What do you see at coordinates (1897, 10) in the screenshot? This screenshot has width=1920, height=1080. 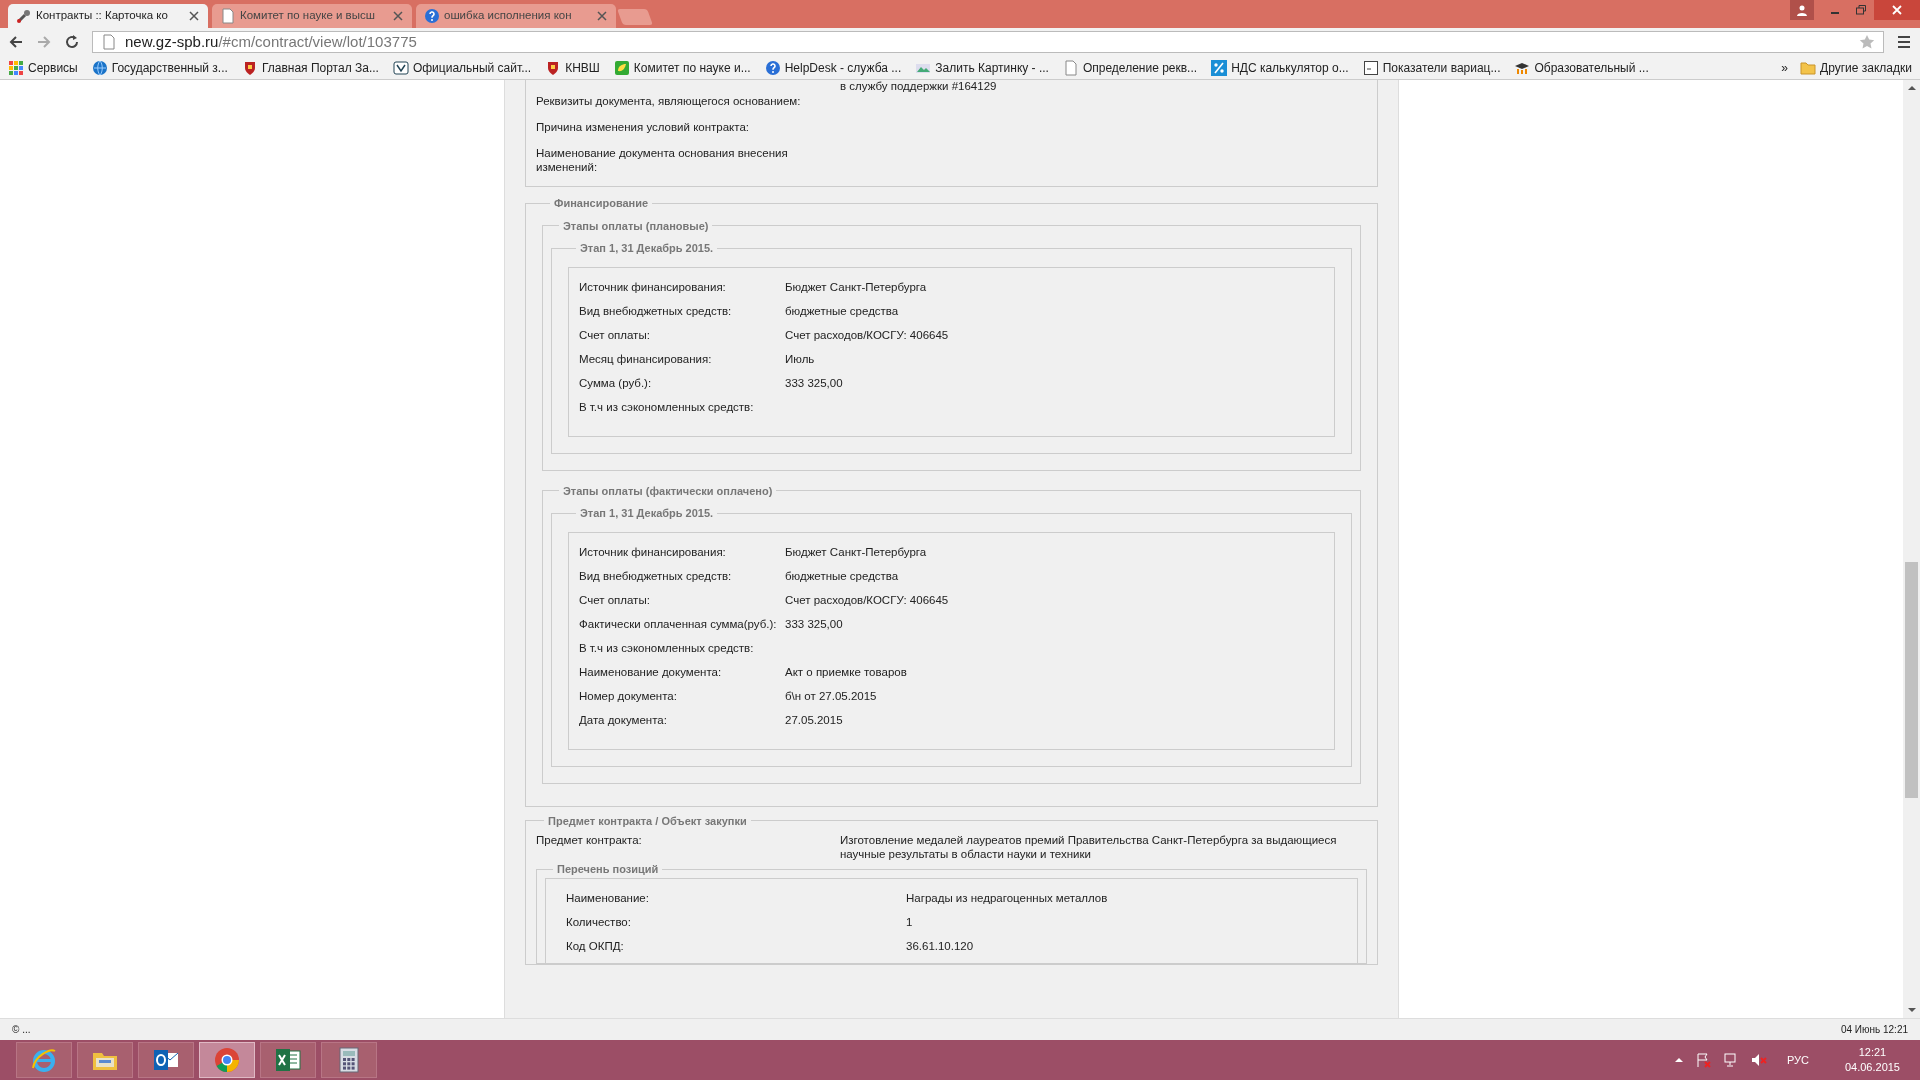 I see `close-icon` at bounding box center [1897, 10].